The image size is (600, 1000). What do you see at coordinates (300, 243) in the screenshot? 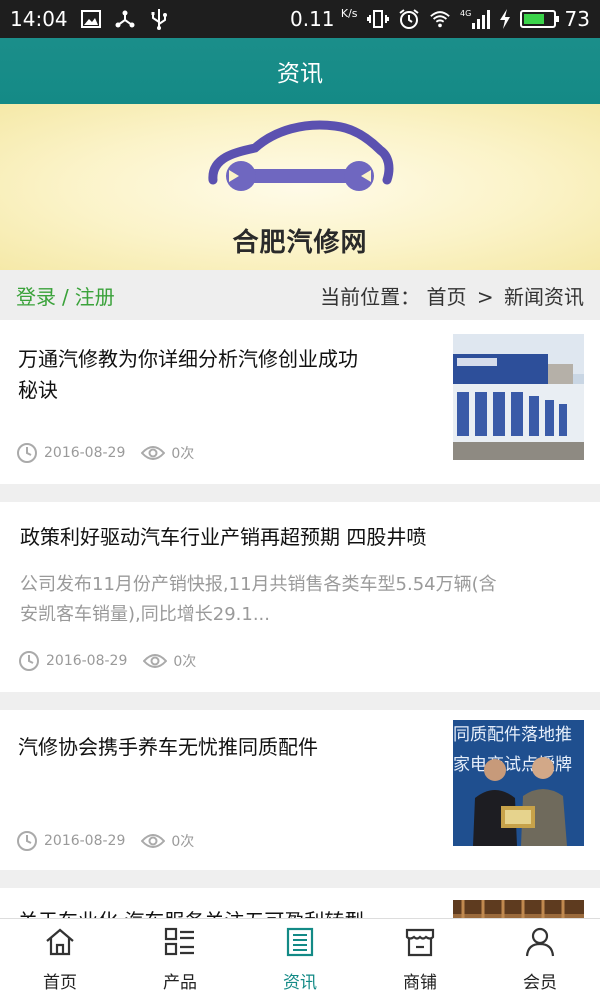
I see `banner-logo-text: 合肥汽修网` at bounding box center [300, 243].